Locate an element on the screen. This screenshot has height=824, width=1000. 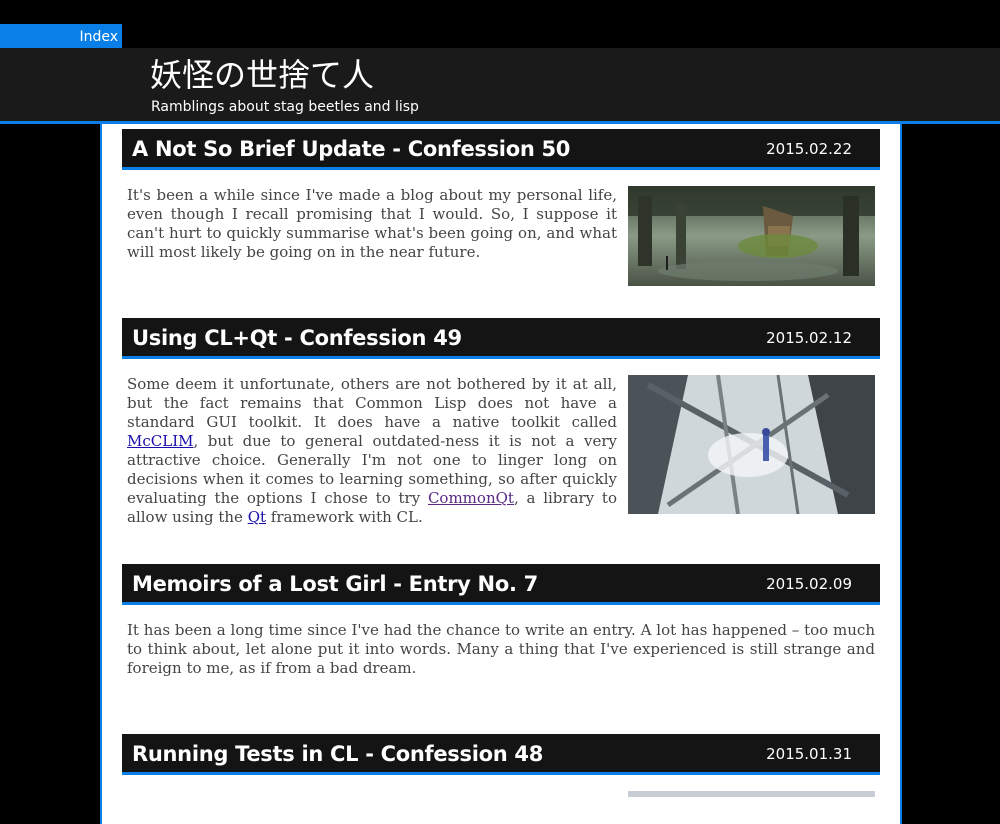
post-title-link: Memoirs of a Lost Girl - Entry No. 7 is located at coordinates (335, 584).